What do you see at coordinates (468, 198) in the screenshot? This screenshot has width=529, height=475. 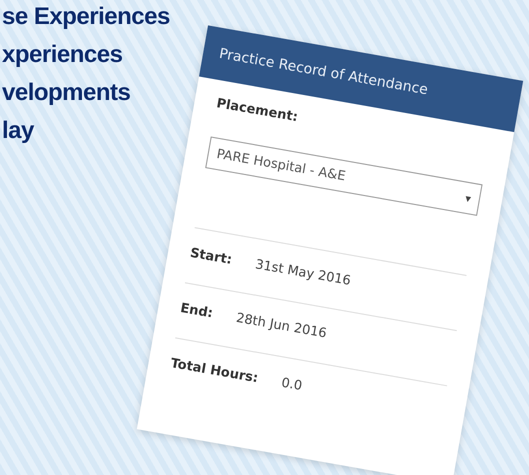 I see `caret-icon: ▾` at bounding box center [468, 198].